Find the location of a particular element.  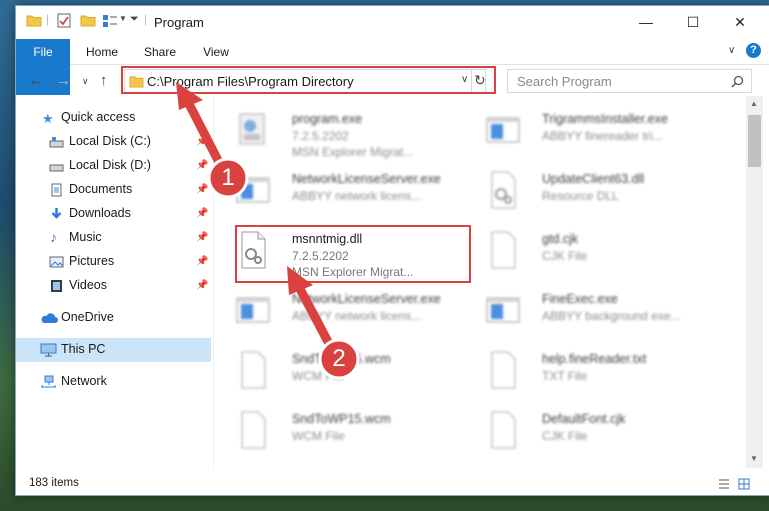

close-button: ✕ is located at coordinates (740, 22).